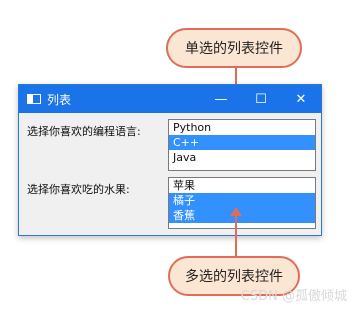  I want to click on callout-single-select: 单选的列表控件, so click(234, 48).